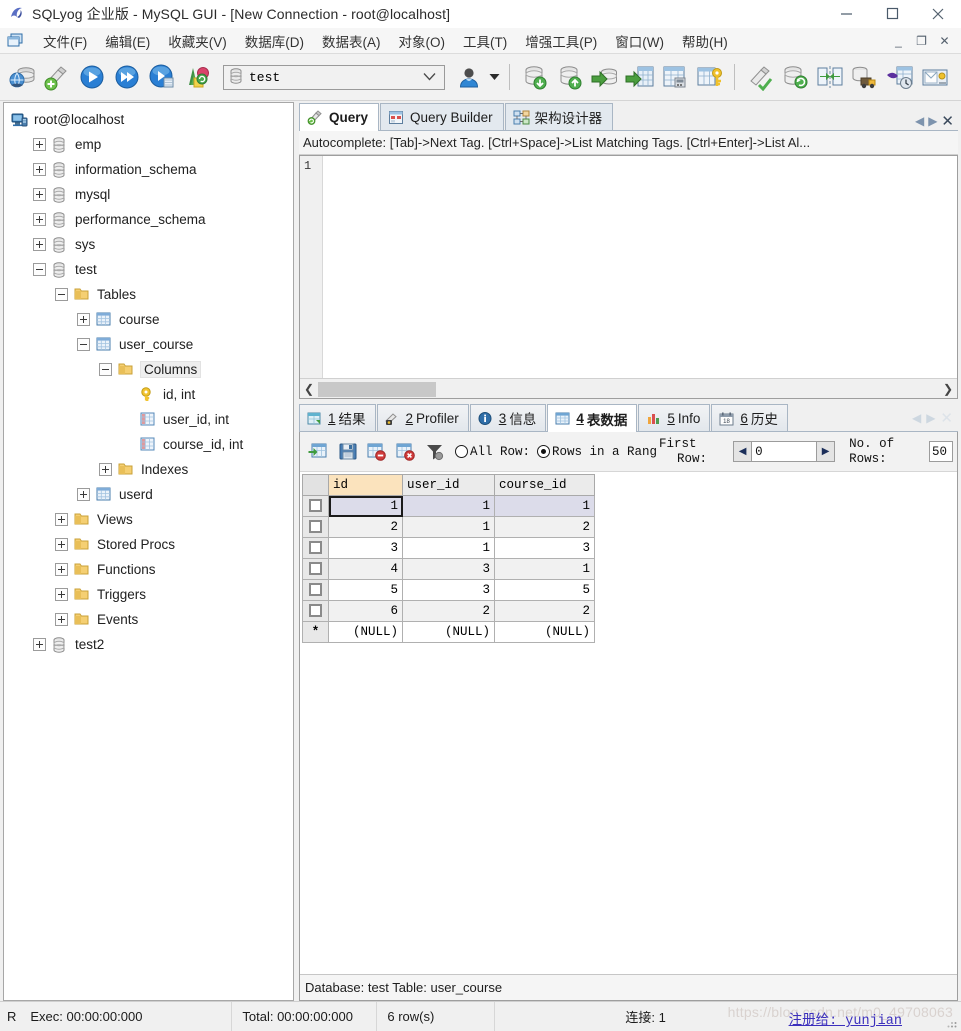 The height and width of the screenshot is (1031, 961). Describe the element at coordinates (148, 344) in the screenshot. I see `tree-node-user-course: user_course` at that location.